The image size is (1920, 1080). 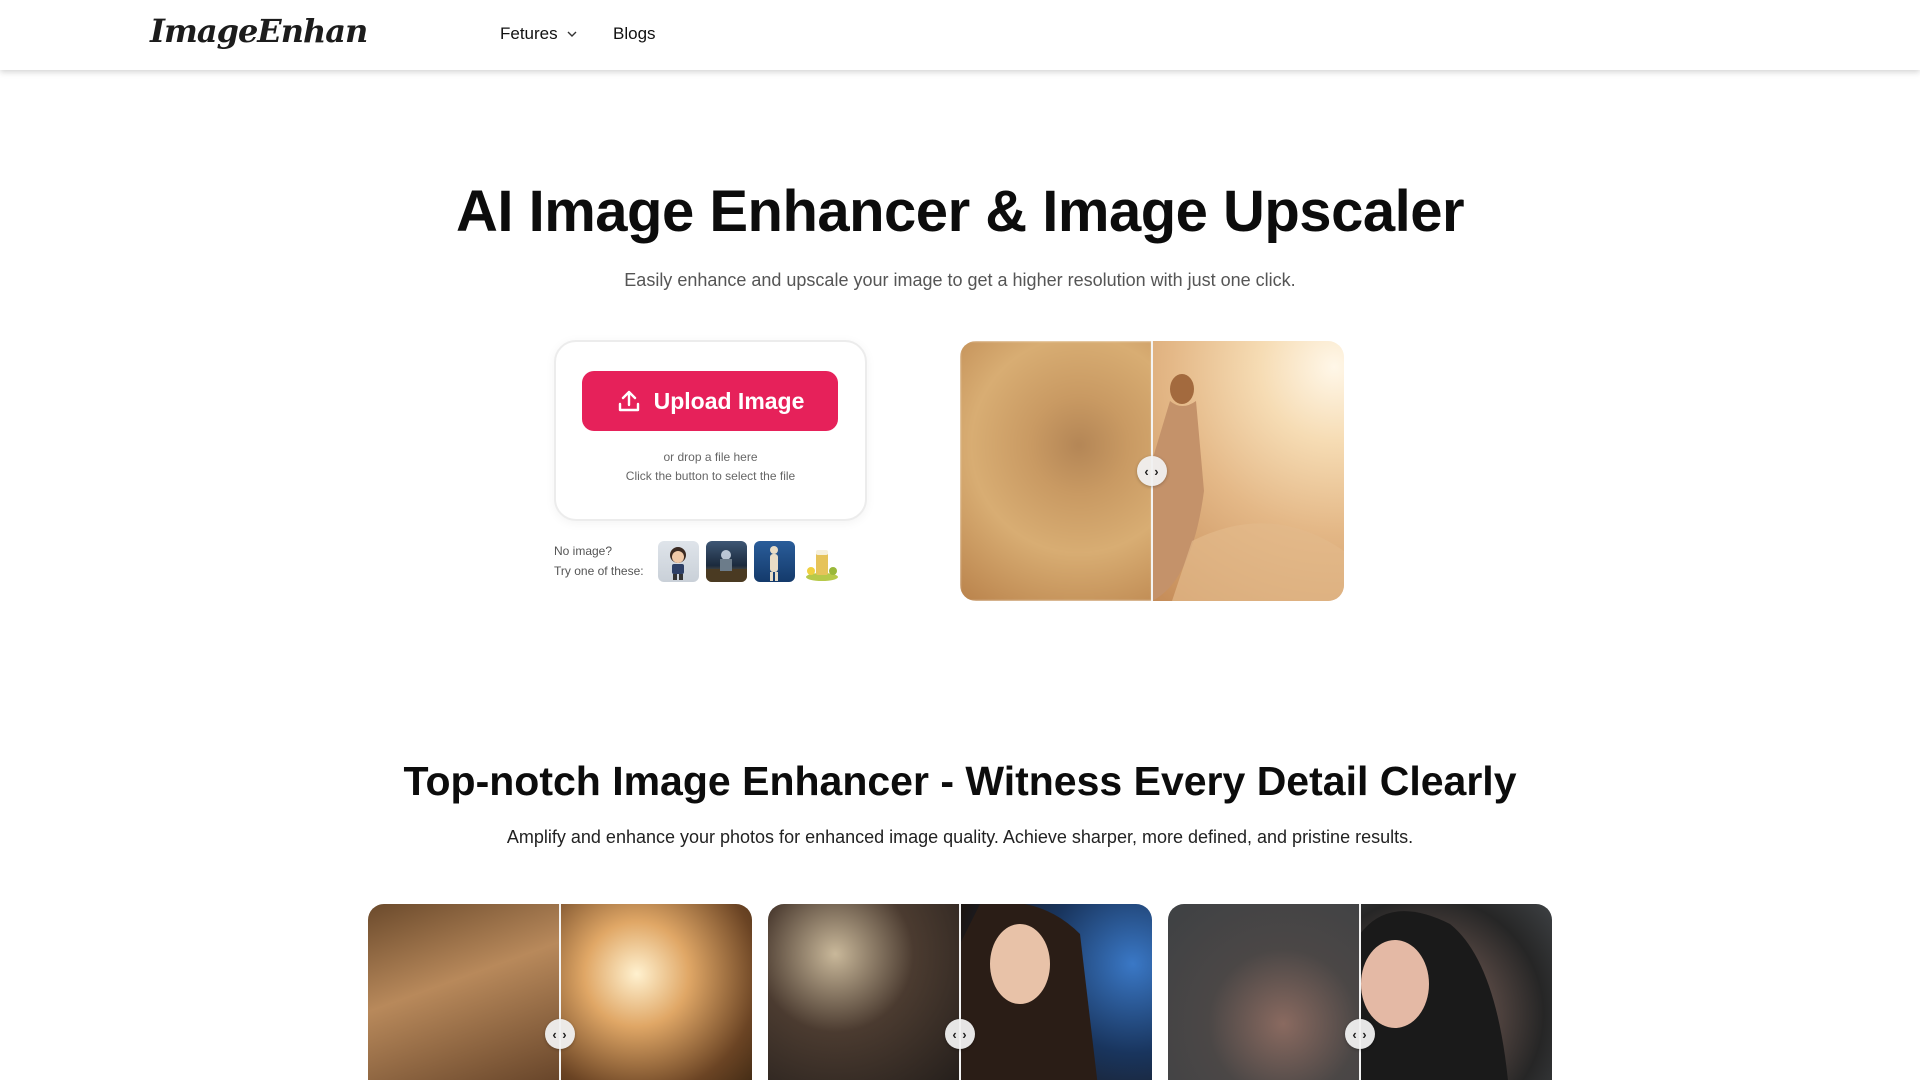 What do you see at coordinates (960, 211) in the screenshot?
I see `page-title: AI Image Enhancer & Image Upscaler` at bounding box center [960, 211].